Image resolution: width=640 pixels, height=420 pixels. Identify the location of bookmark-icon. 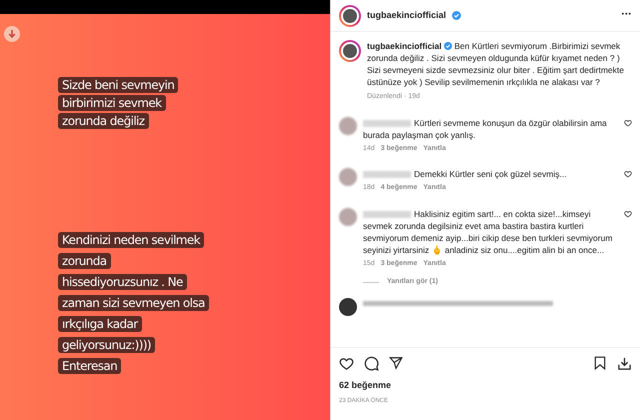
(600, 363).